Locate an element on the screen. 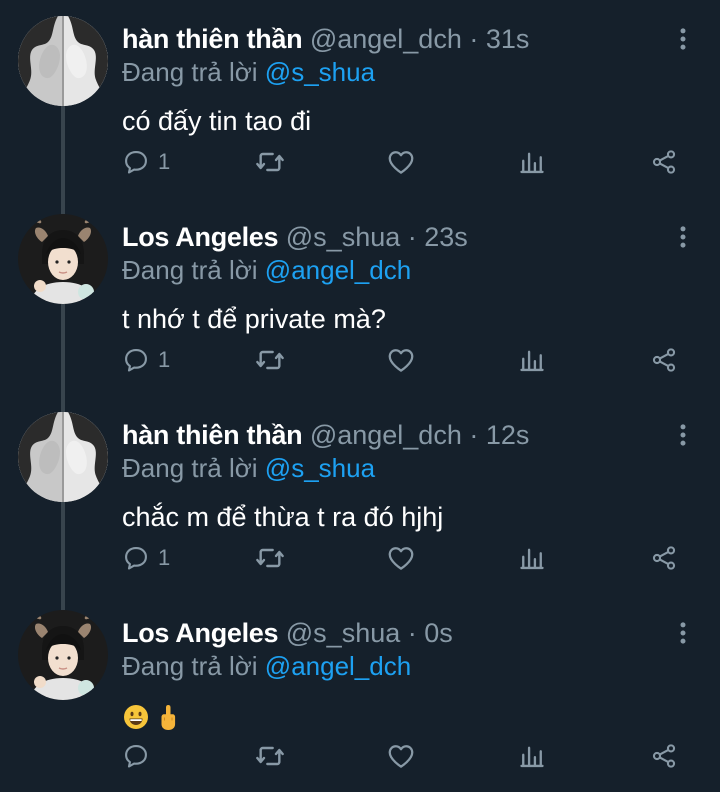  tweet-header: hàn thiên thần @angel_dch · 12s is located at coordinates (325, 435).